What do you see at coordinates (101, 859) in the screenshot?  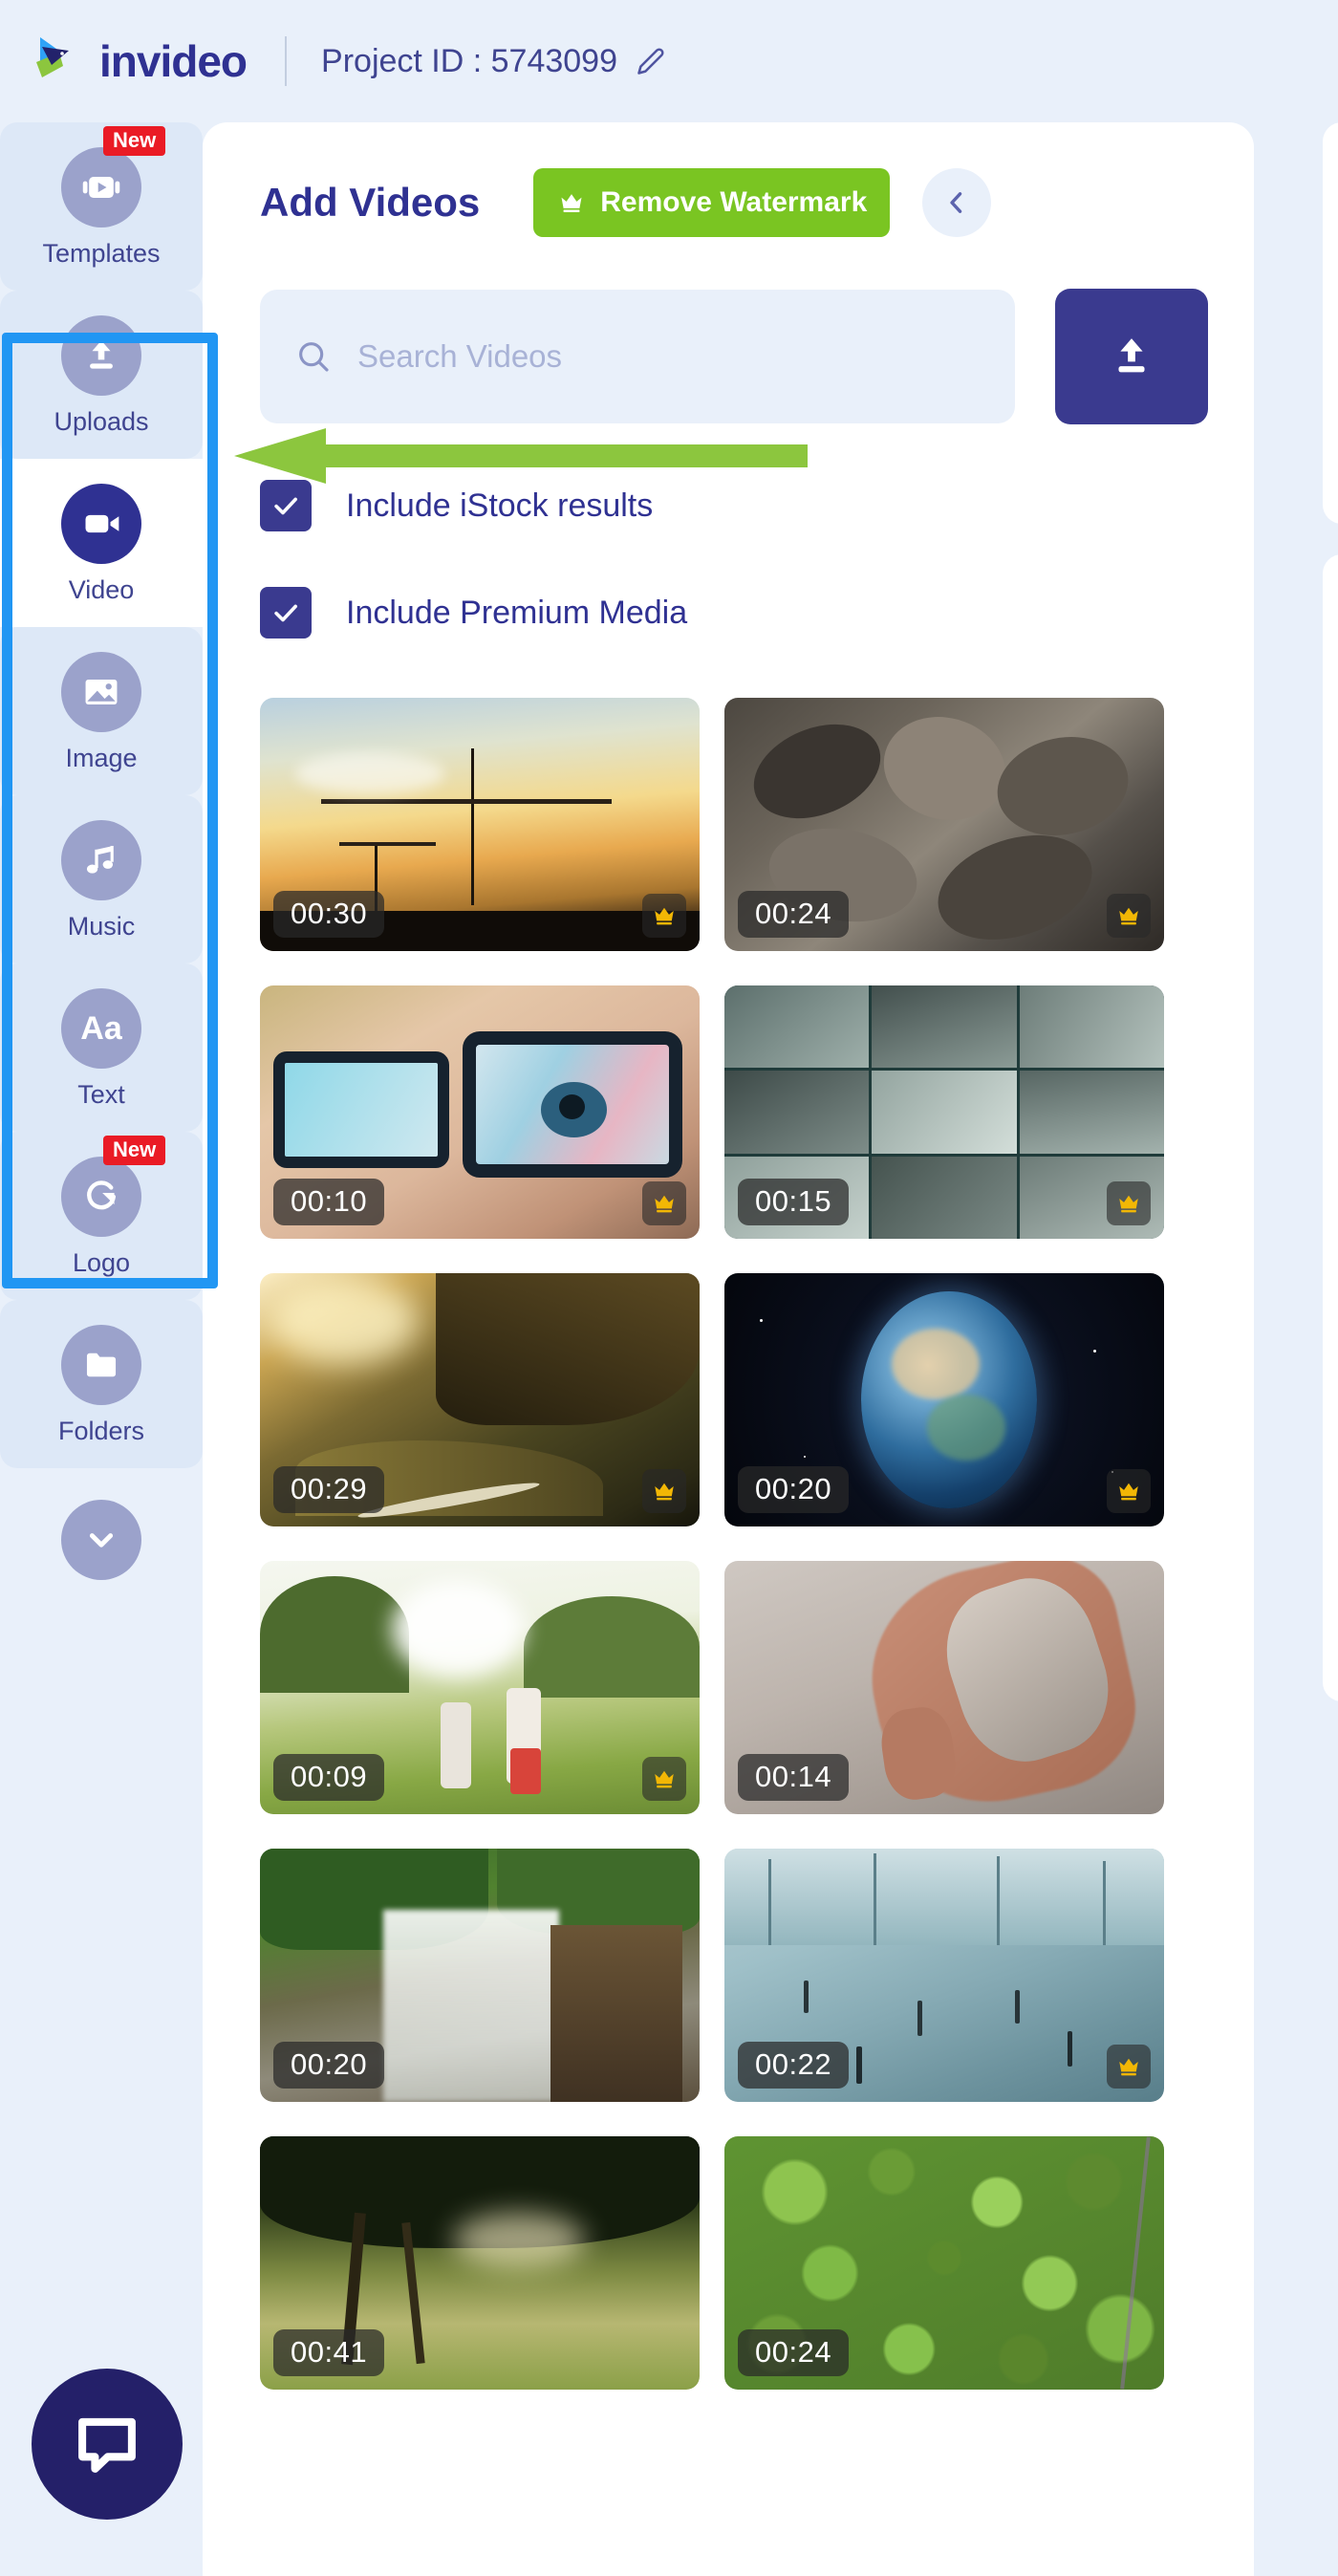 I see `music-note-icon` at bounding box center [101, 859].